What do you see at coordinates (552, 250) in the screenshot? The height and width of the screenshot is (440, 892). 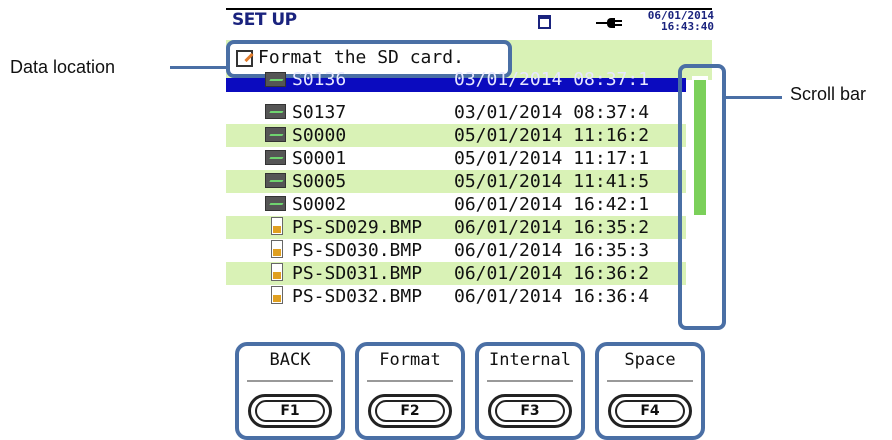 I see `file-date: 06/01/2014 16:35:3` at bounding box center [552, 250].